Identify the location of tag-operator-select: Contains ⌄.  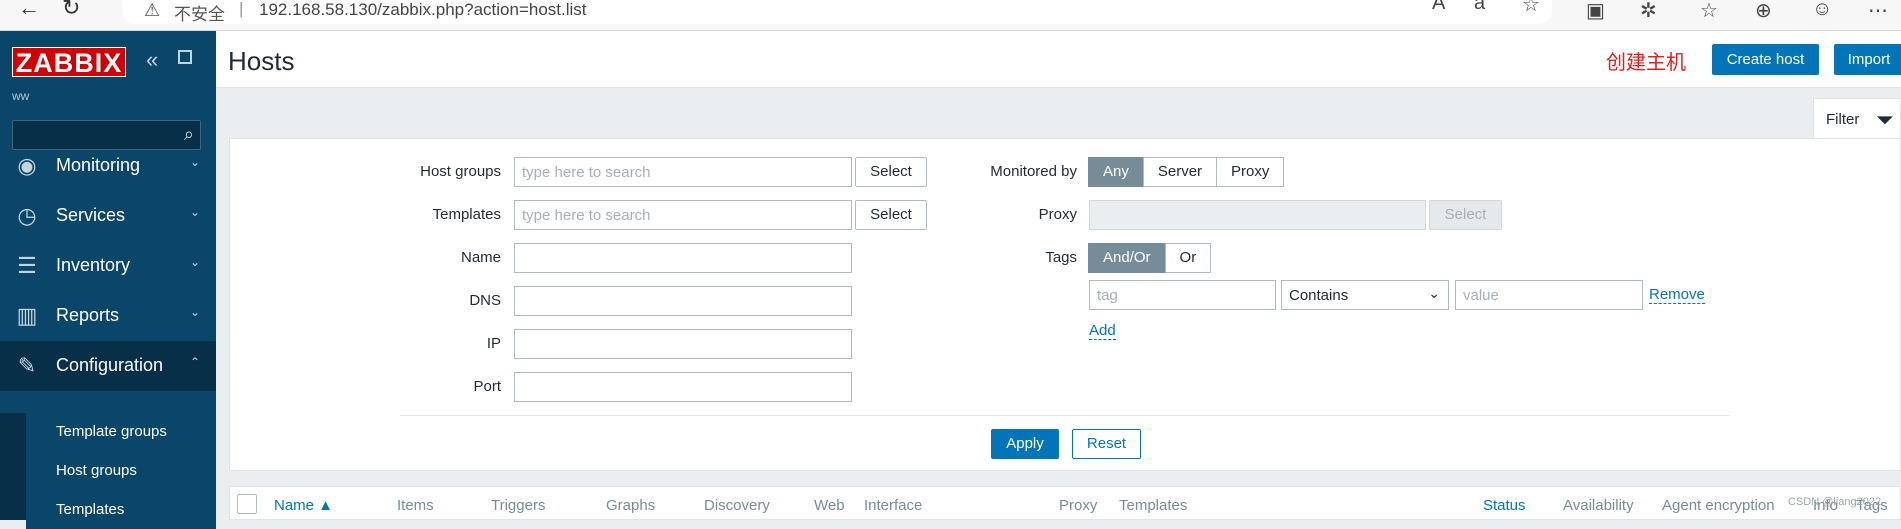
(1365, 295).